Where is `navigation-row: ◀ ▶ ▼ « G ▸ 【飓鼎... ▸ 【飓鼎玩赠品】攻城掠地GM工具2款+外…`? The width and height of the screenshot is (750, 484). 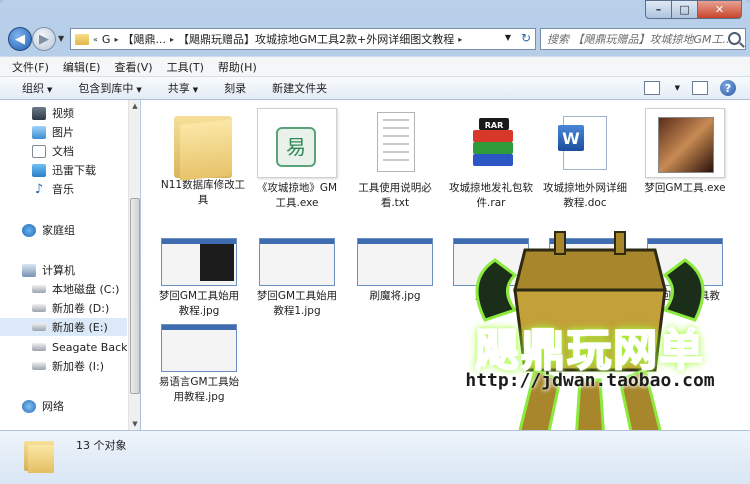 navigation-row: ◀ ▶ ▼ « G ▸ 【飓鼎... ▸ 【飓鼎玩赠品】攻城掠地GM工具2款+外… is located at coordinates (376, 39).